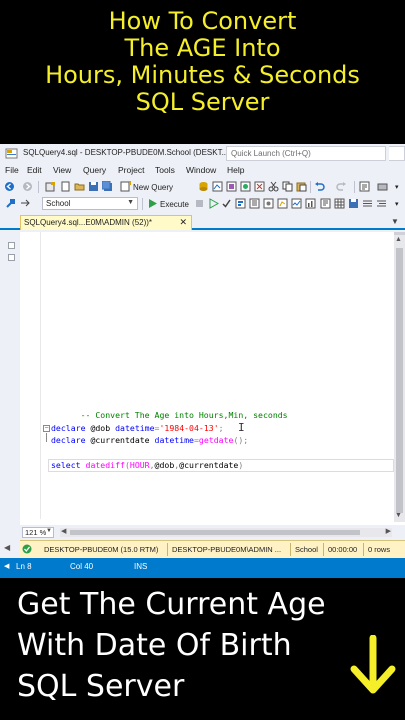 The image size is (405, 720). Describe the element at coordinates (90, 203) in the screenshot. I see `available-databases-select: School ▼` at that location.